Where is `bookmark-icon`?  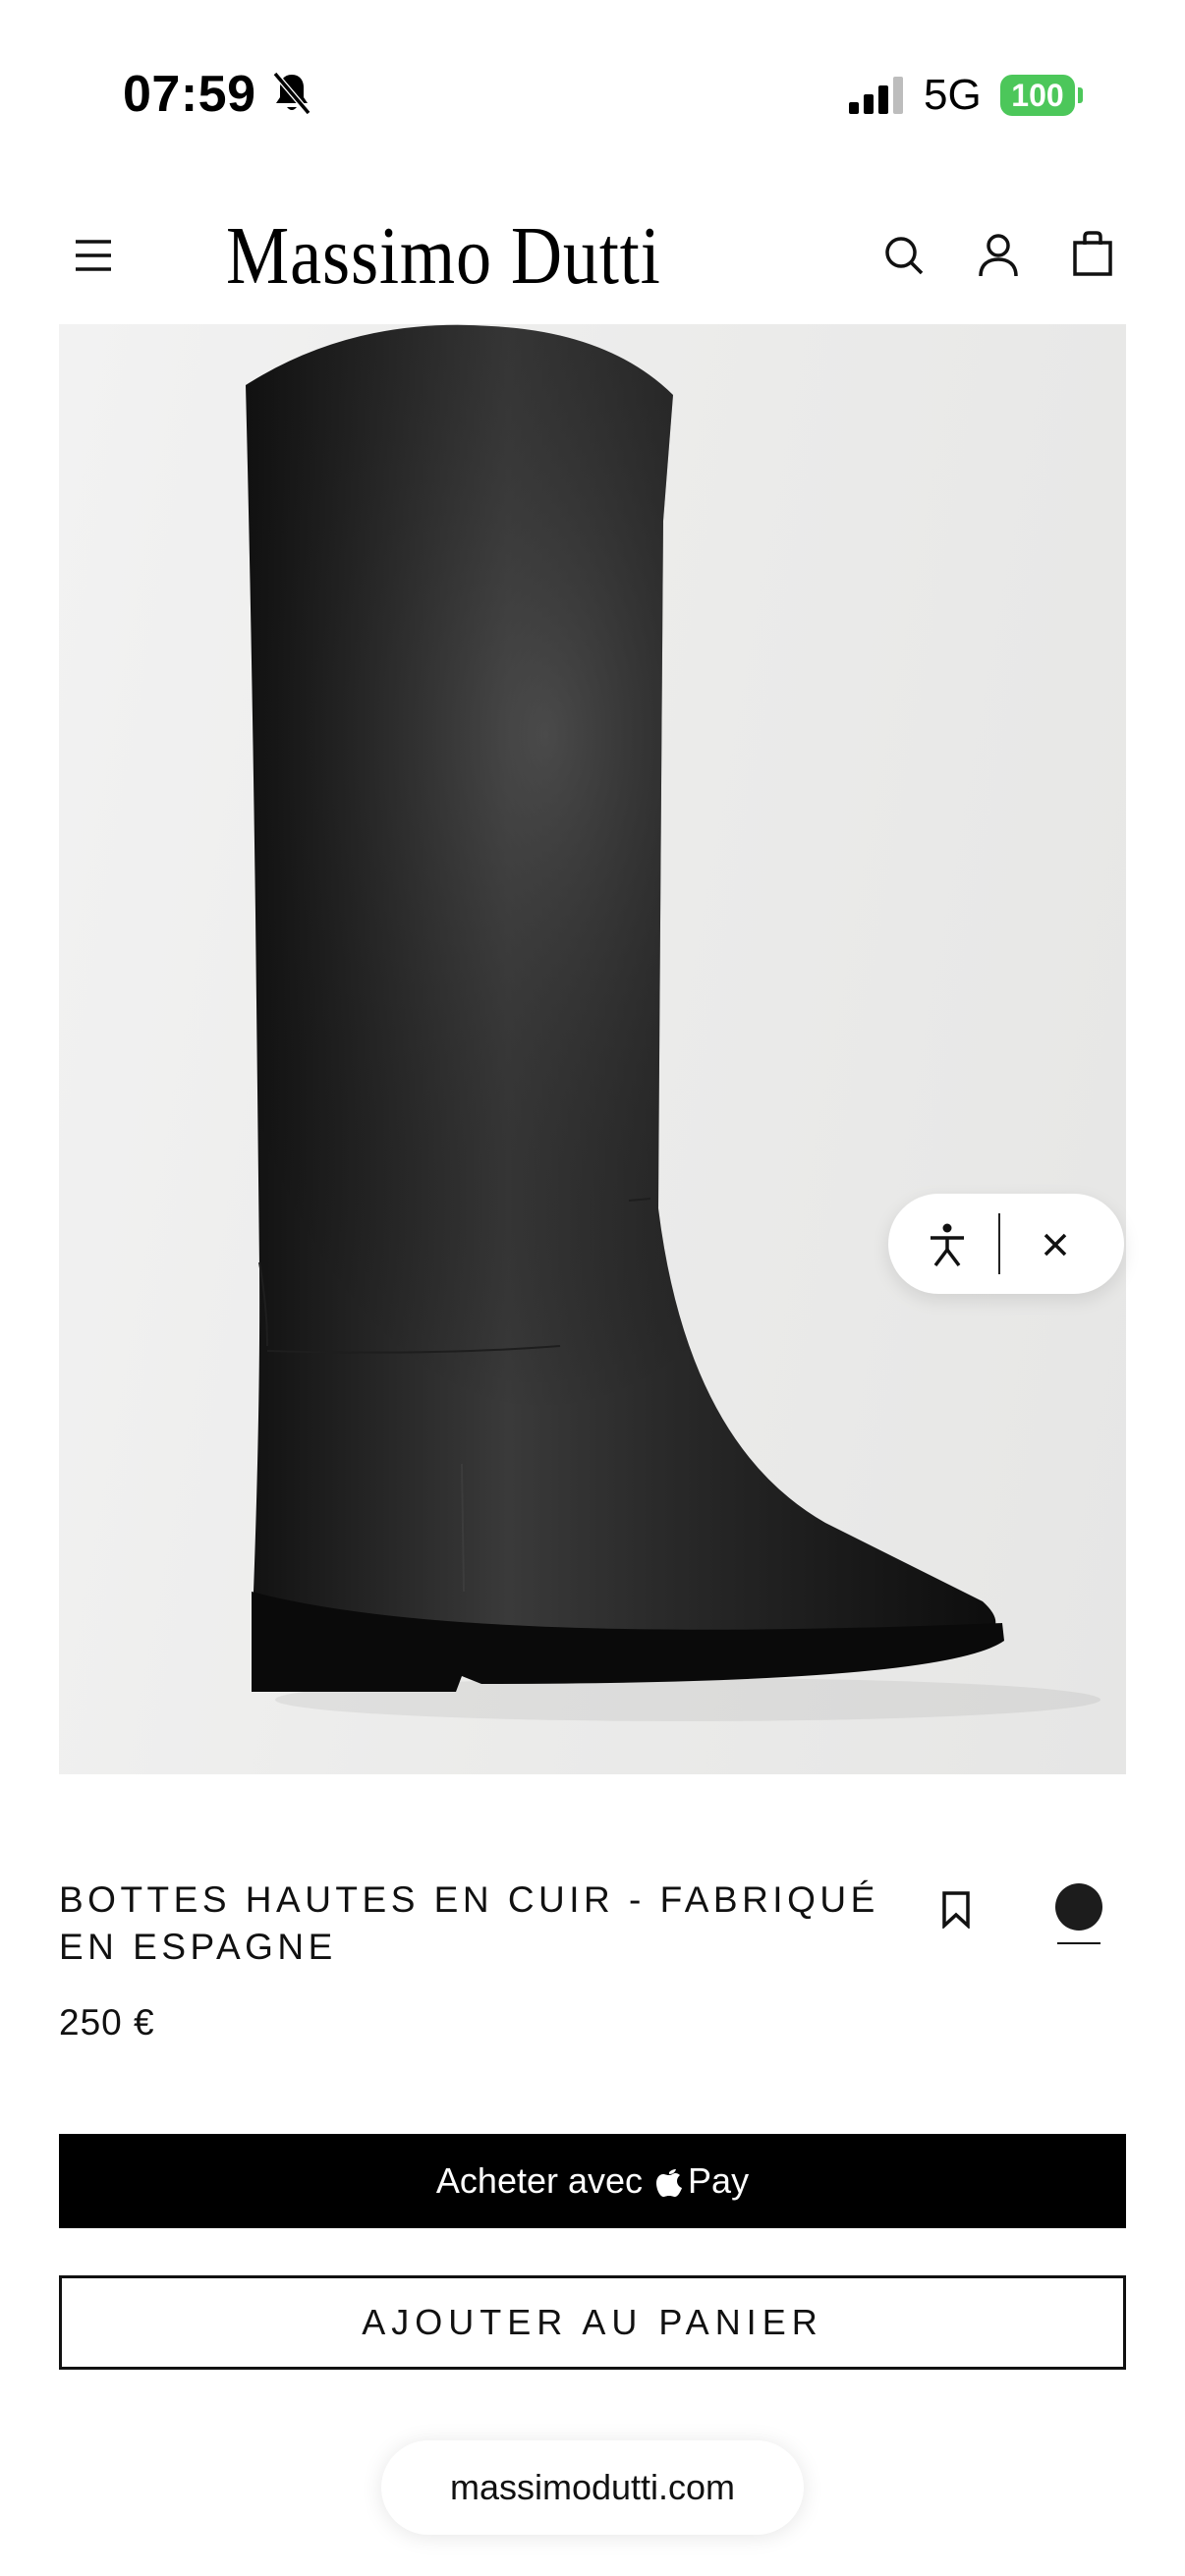
bookmark-icon is located at coordinates (956, 1910).